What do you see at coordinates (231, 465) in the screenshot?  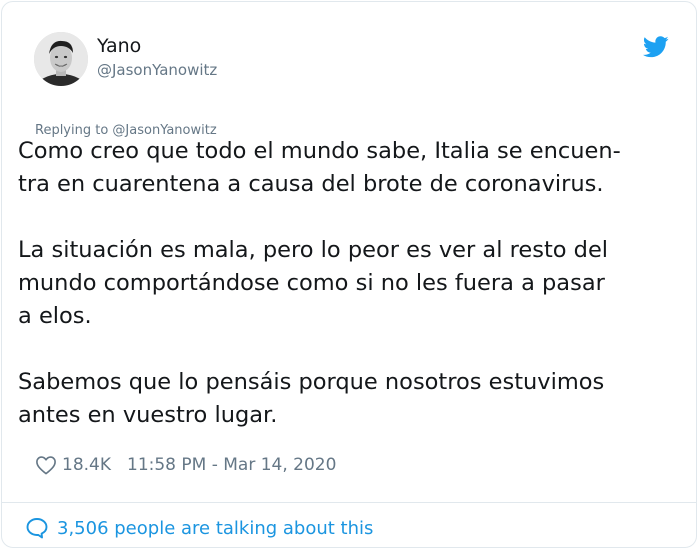 I see `tweet-timestamp: 11:58 PM - Mar 14, 2020` at bounding box center [231, 465].